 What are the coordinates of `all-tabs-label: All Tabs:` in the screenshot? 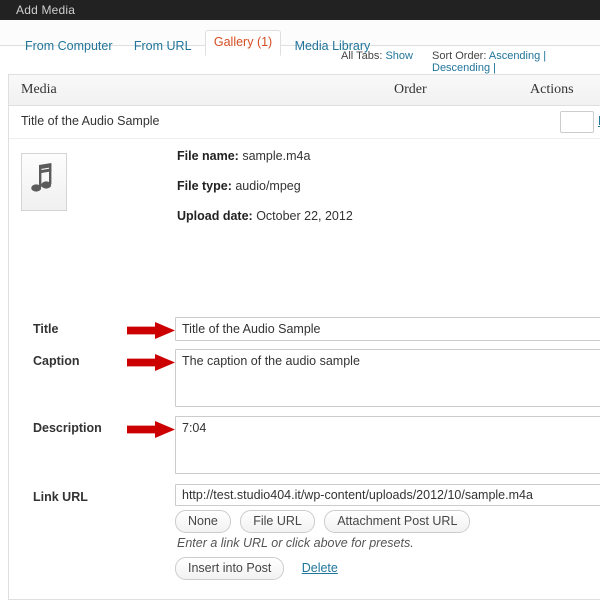 It's located at (362, 56).